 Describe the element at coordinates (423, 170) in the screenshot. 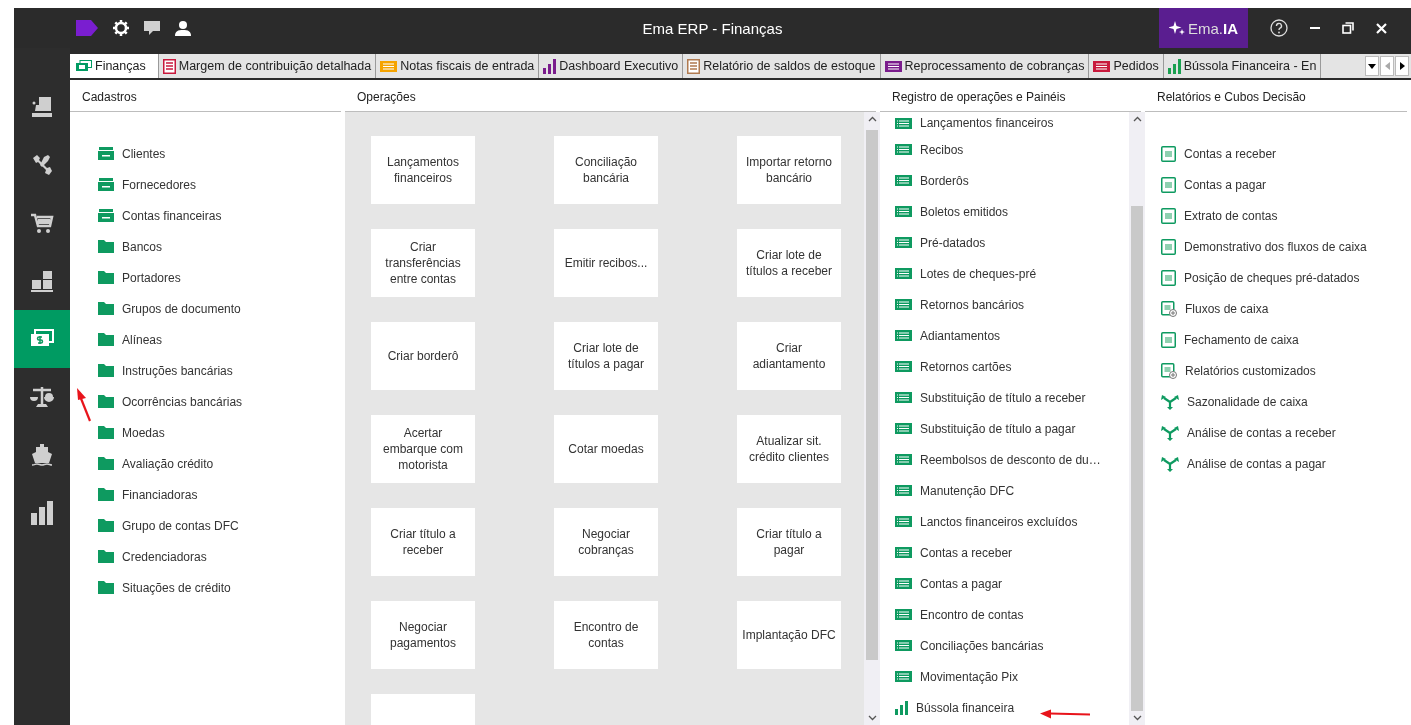

I see `operation-tile: Lançamentos financeiros` at that location.